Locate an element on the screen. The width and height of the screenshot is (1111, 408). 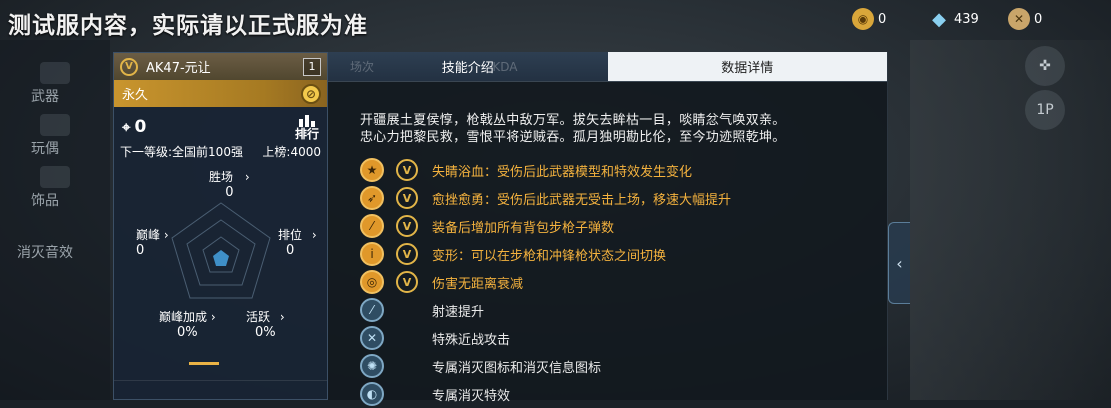
left-menu: 武器 玩偶 饰品 消灭音效 is located at coordinates (55, 164).